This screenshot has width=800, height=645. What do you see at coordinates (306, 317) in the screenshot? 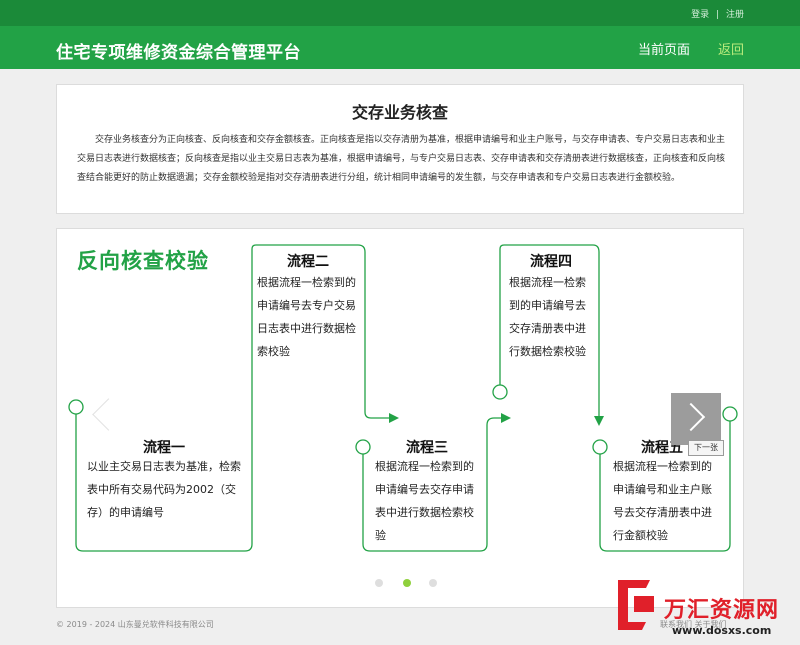
I see `step-2-desc: 根据流程一检索到的申请编号去专户交易日志表中进行数据检索校验` at bounding box center [306, 317].